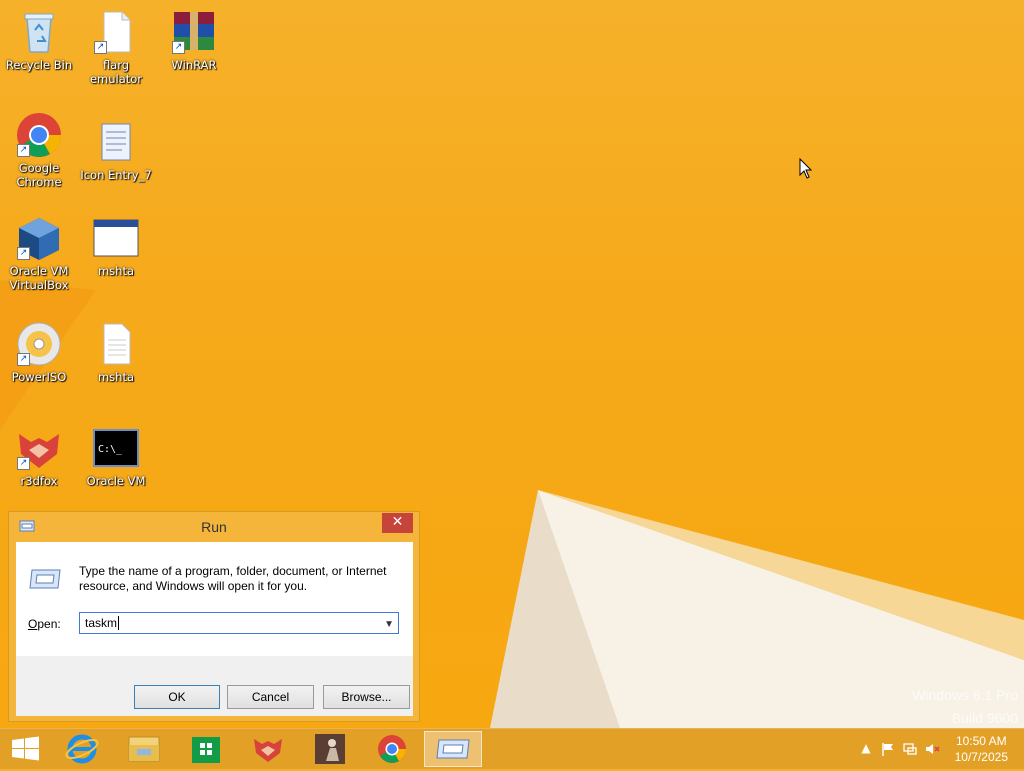 Image resolution: width=1024 pixels, height=771 pixels. I want to click on desktop-icon-label: PowerISO, so click(39, 377).